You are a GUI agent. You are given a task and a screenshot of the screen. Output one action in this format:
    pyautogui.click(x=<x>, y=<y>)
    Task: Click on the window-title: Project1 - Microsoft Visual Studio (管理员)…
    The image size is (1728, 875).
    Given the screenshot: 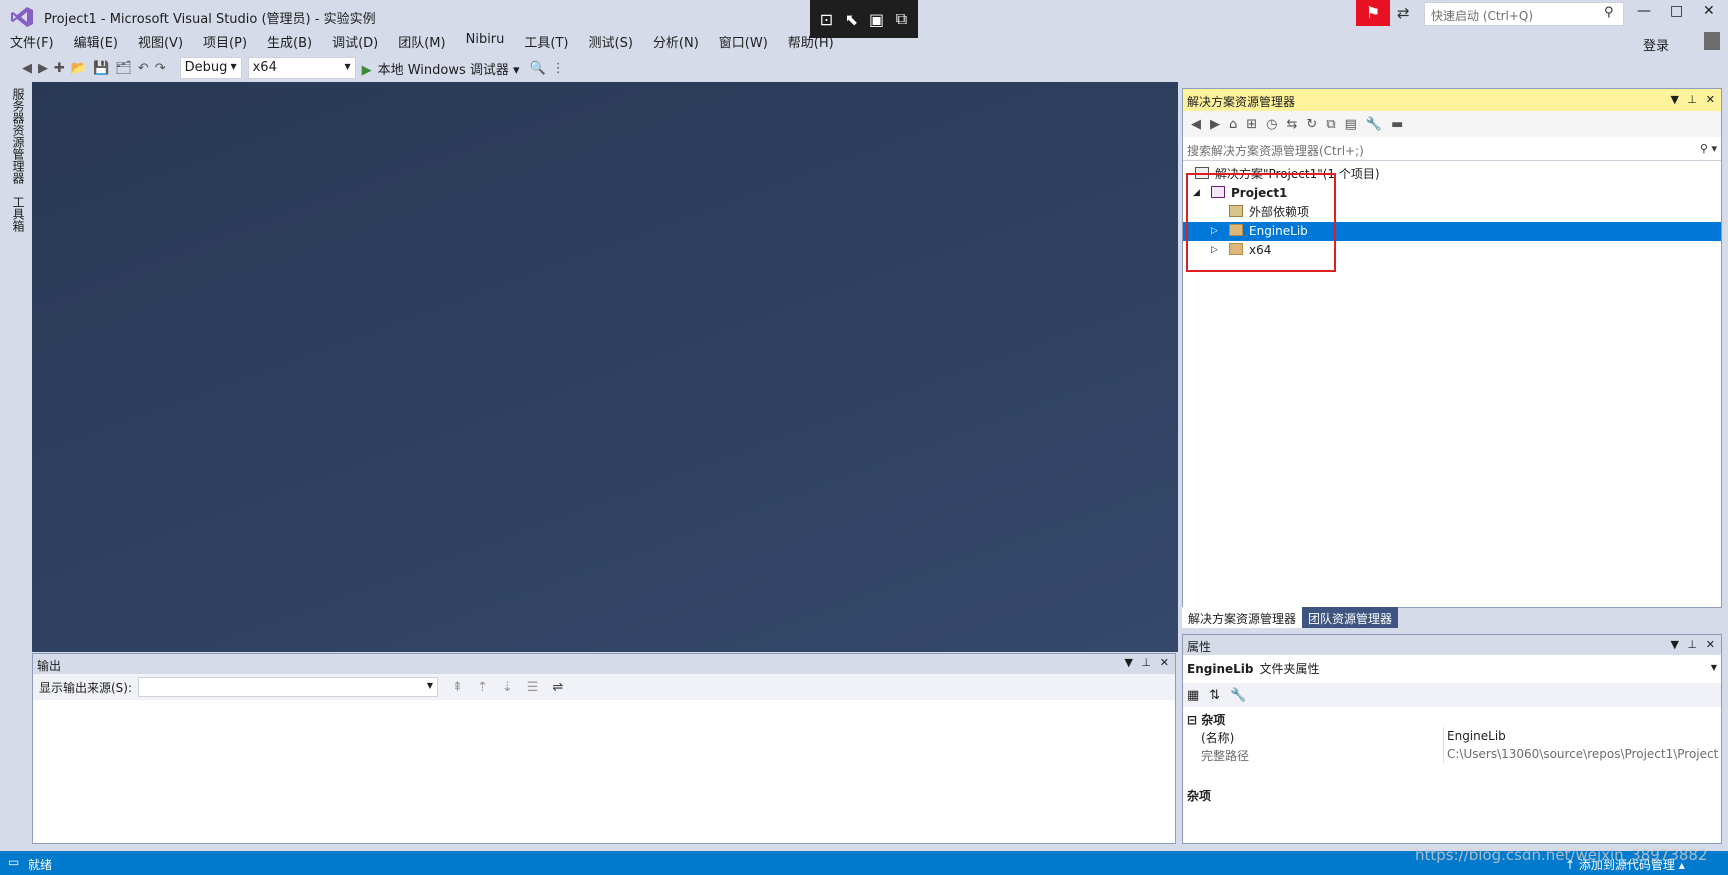 What is the action you would take?
    pyautogui.click(x=210, y=19)
    